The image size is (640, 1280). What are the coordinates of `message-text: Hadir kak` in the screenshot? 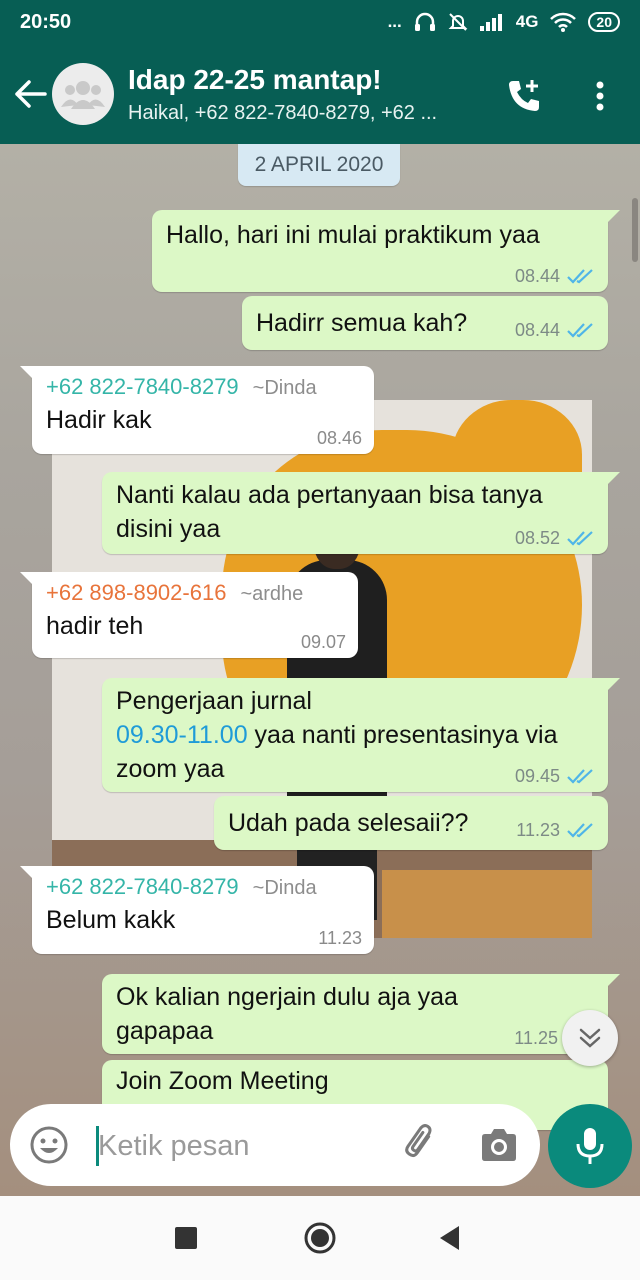 It's located at (99, 420).